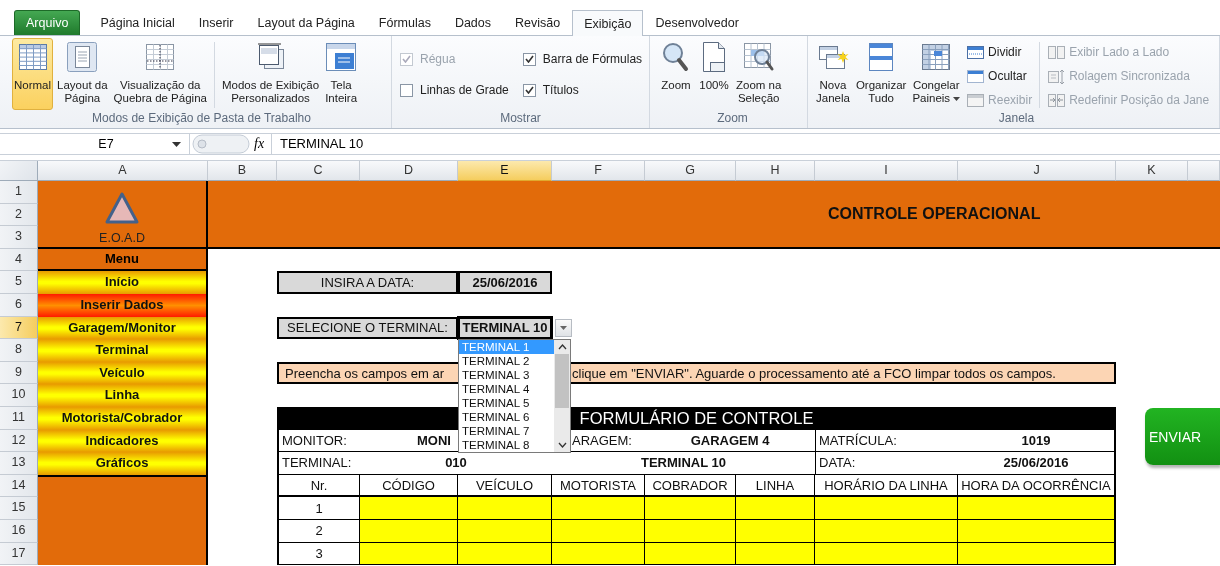  Describe the element at coordinates (19, 554) in the screenshot. I see `row-header: 17` at that location.